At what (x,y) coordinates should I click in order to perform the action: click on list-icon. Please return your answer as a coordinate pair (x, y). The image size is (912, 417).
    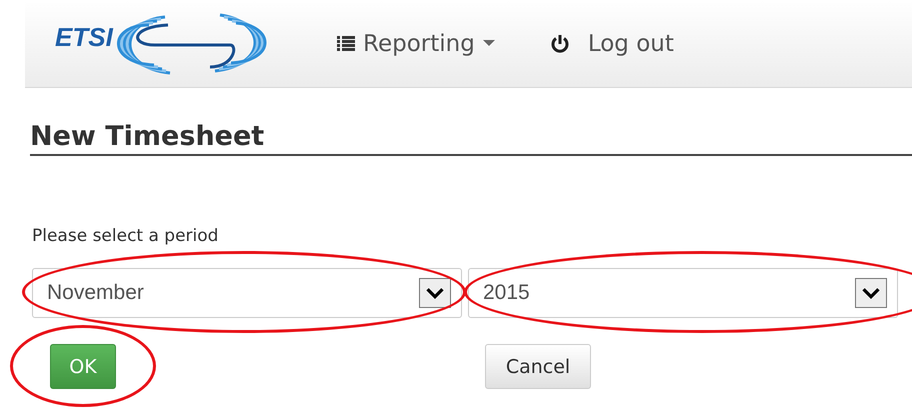
    Looking at the image, I should click on (346, 44).